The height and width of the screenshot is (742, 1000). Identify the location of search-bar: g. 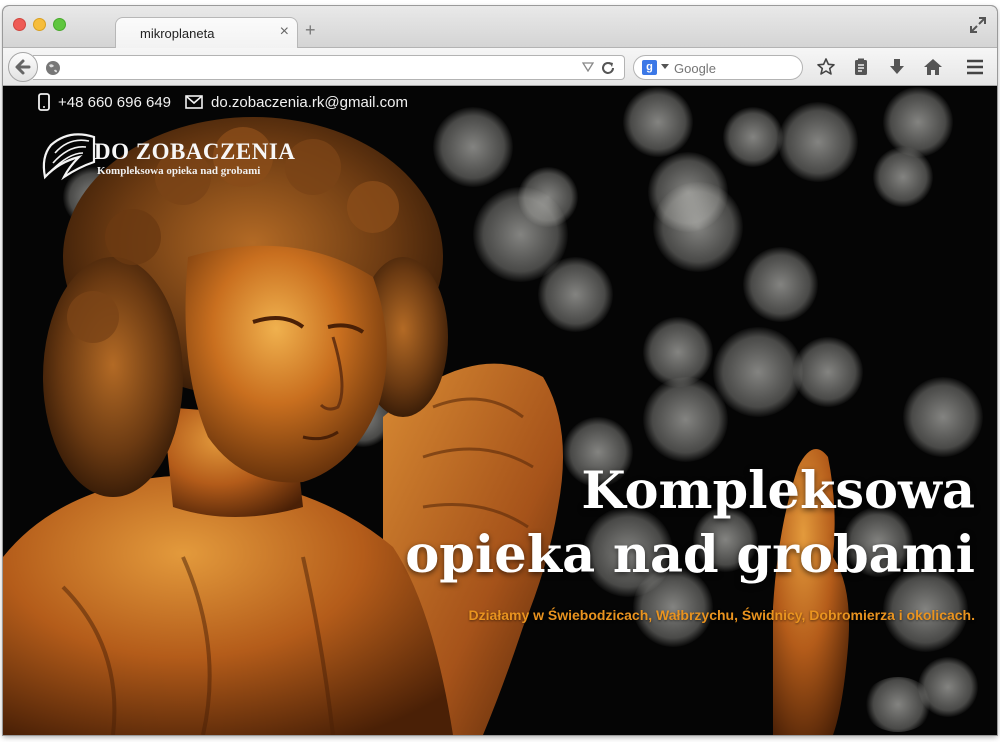
(718, 67).